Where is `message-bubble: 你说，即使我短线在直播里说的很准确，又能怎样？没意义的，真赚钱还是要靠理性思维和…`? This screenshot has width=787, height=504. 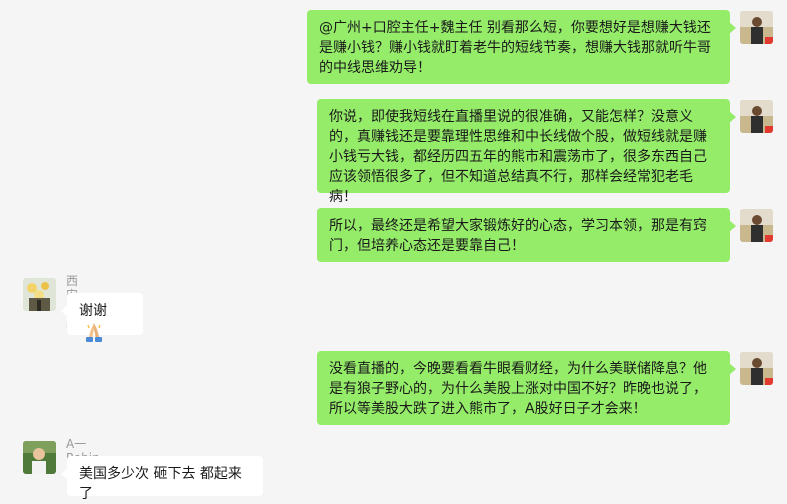 message-bubble: 你说，即使我短线在直播里说的很准确，又能怎样？没意义的，真赚钱还是要靠理性思维和… is located at coordinates (526, 152).